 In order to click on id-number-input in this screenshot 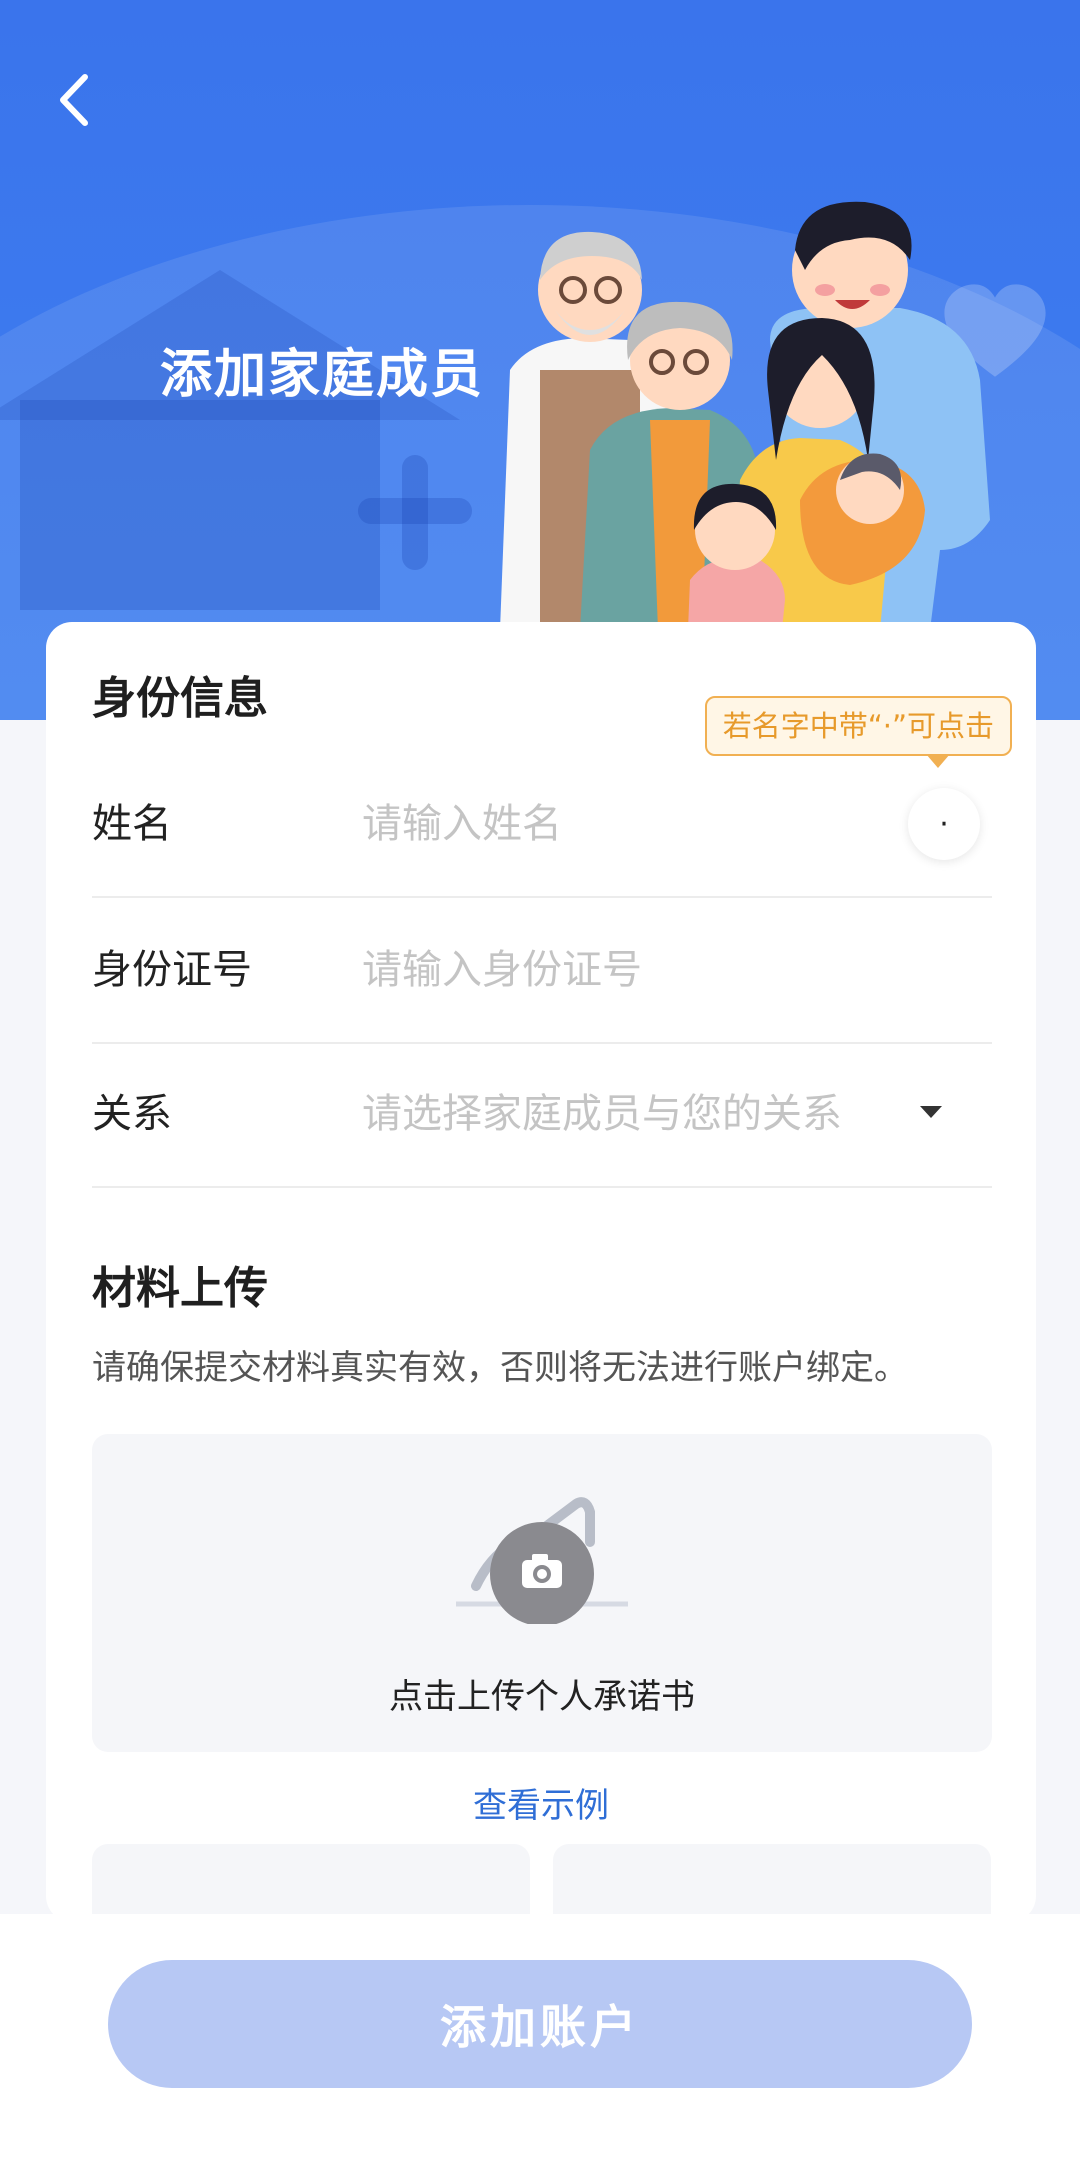, I will do `click(622, 970)`.